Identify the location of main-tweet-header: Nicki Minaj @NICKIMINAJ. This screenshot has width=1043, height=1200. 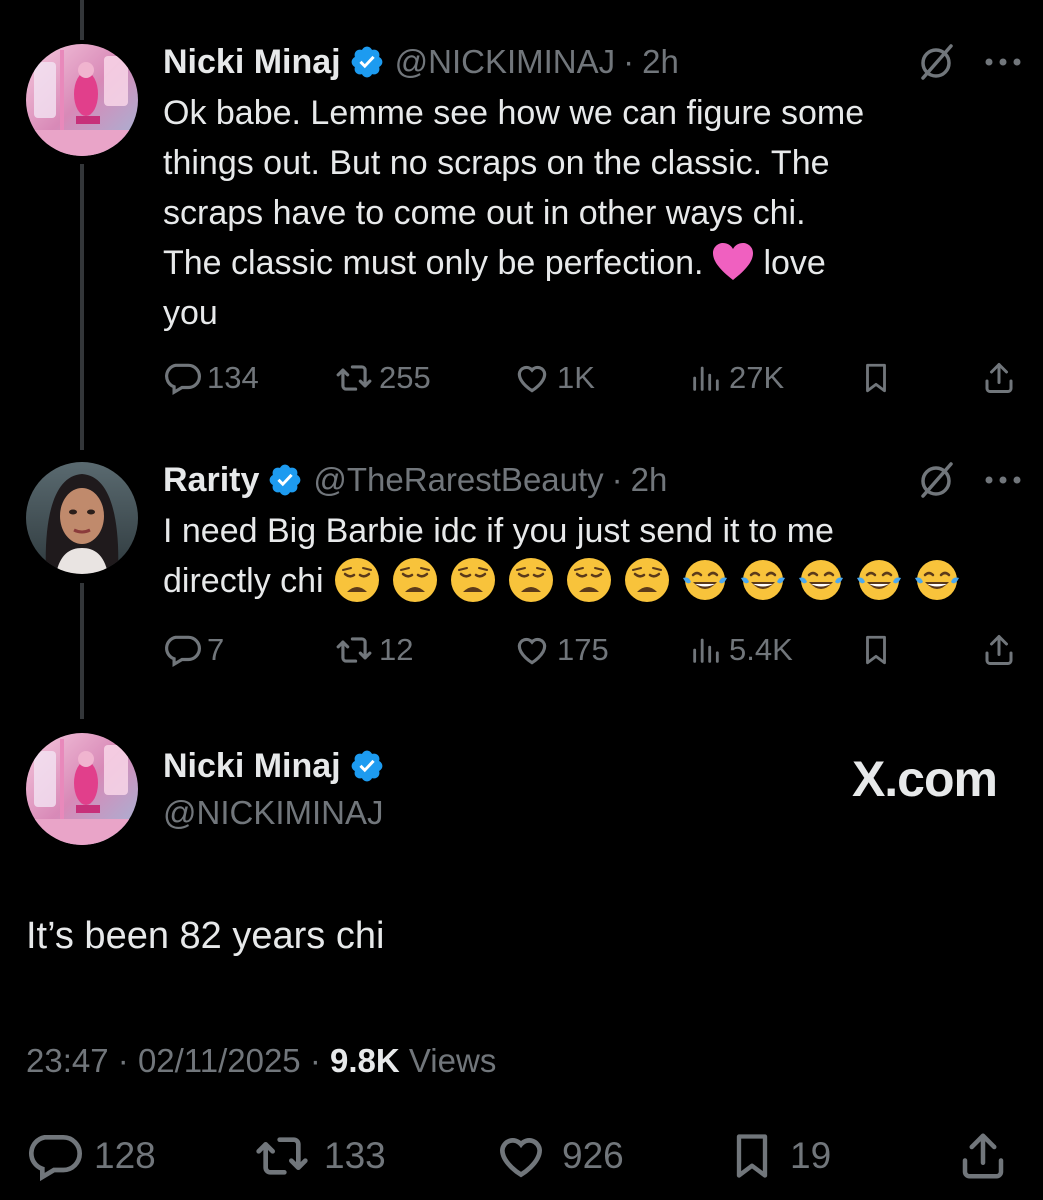
(279, 787).